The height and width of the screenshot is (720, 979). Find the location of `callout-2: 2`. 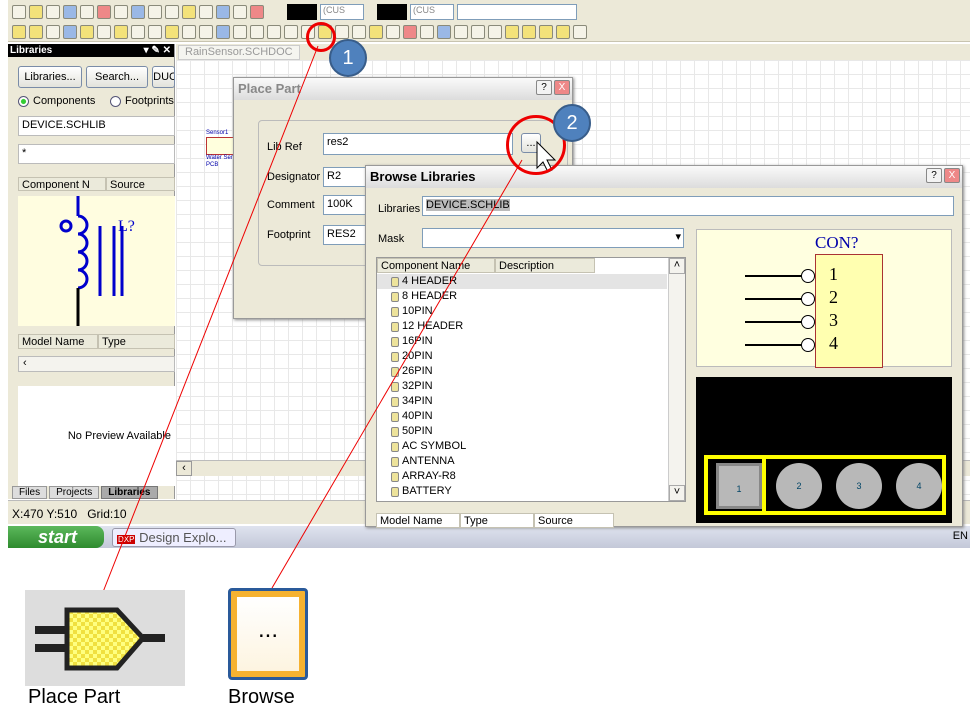

callout-2: 2 is located at coordinates (572, 123).